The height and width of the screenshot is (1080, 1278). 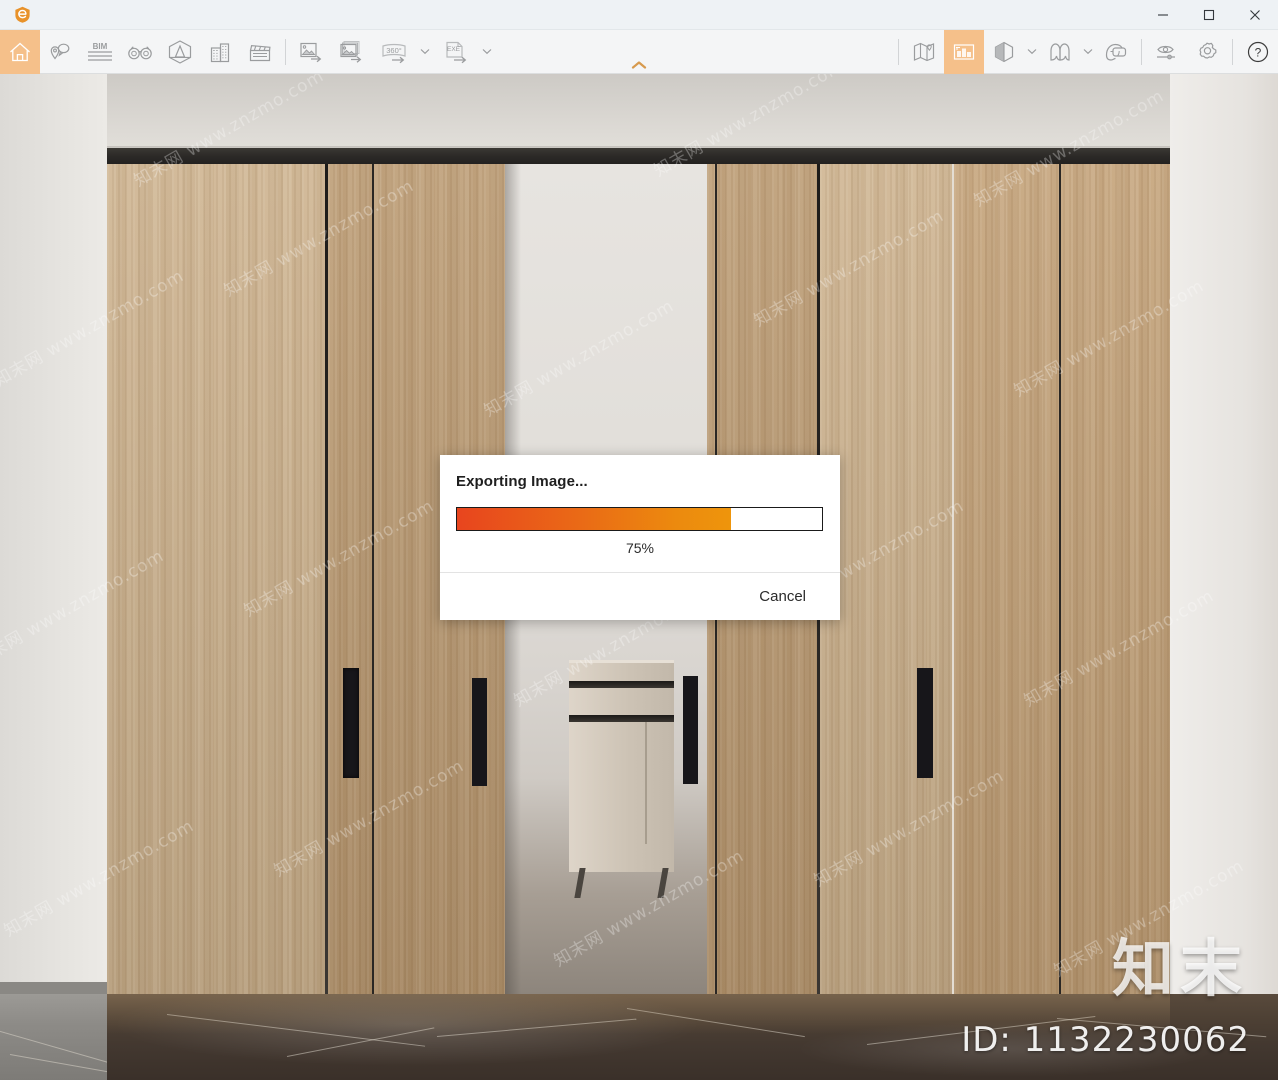 What do you see at coordinates (640, 505) in the screenshot?
I see `dialog-body: Exporting Image... 75%` at bounding box center [640, 505].